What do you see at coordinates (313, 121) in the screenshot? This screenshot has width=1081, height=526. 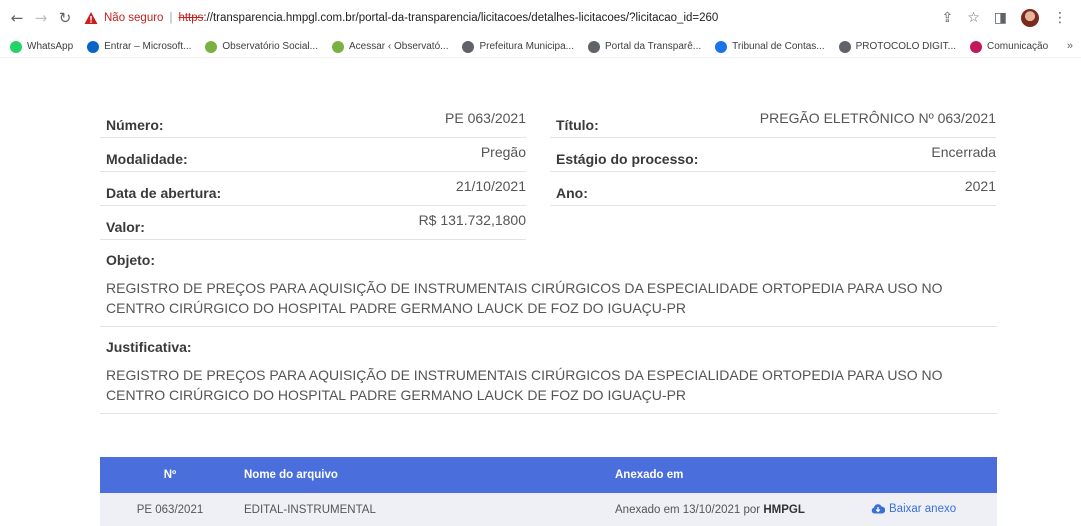 I see `detail-row: Número: PE 063/2021` at bounding box center [313, 121].